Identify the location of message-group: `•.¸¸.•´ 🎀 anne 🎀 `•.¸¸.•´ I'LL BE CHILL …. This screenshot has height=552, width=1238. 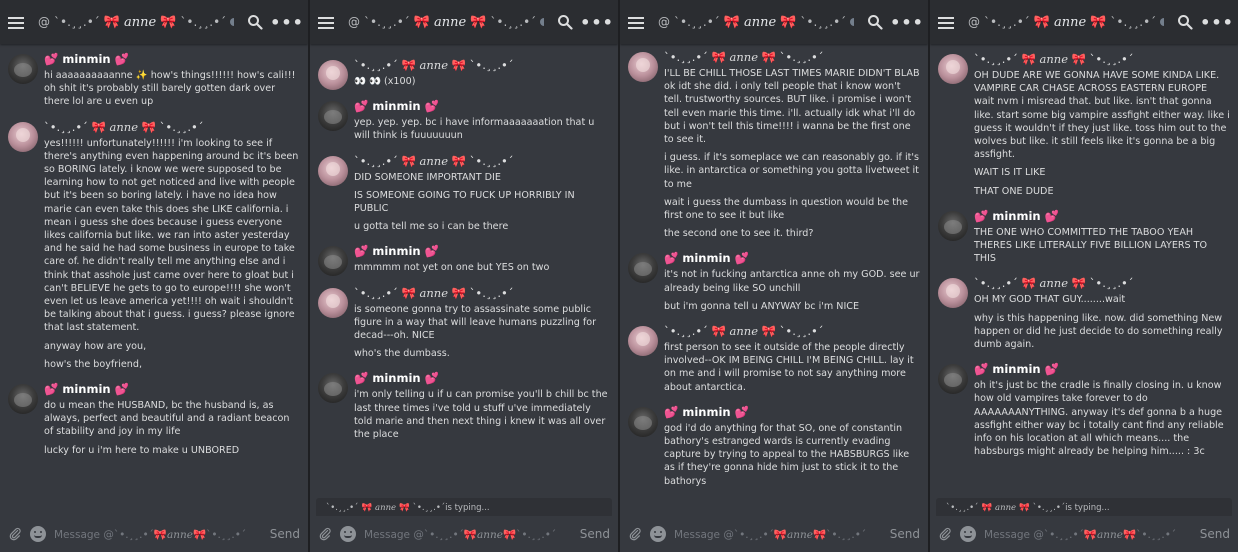
(774, 145).